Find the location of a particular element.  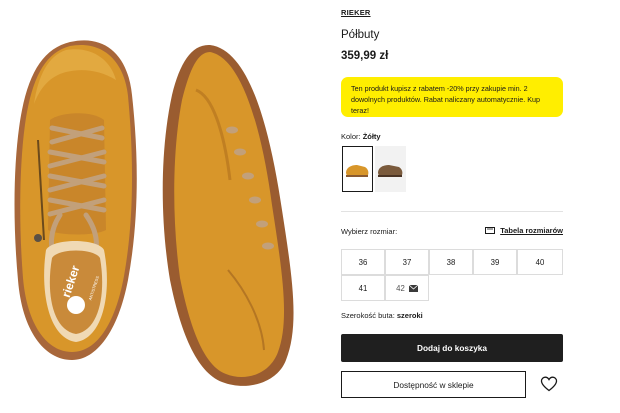

heart-icon is located at coordinates (549, 384).